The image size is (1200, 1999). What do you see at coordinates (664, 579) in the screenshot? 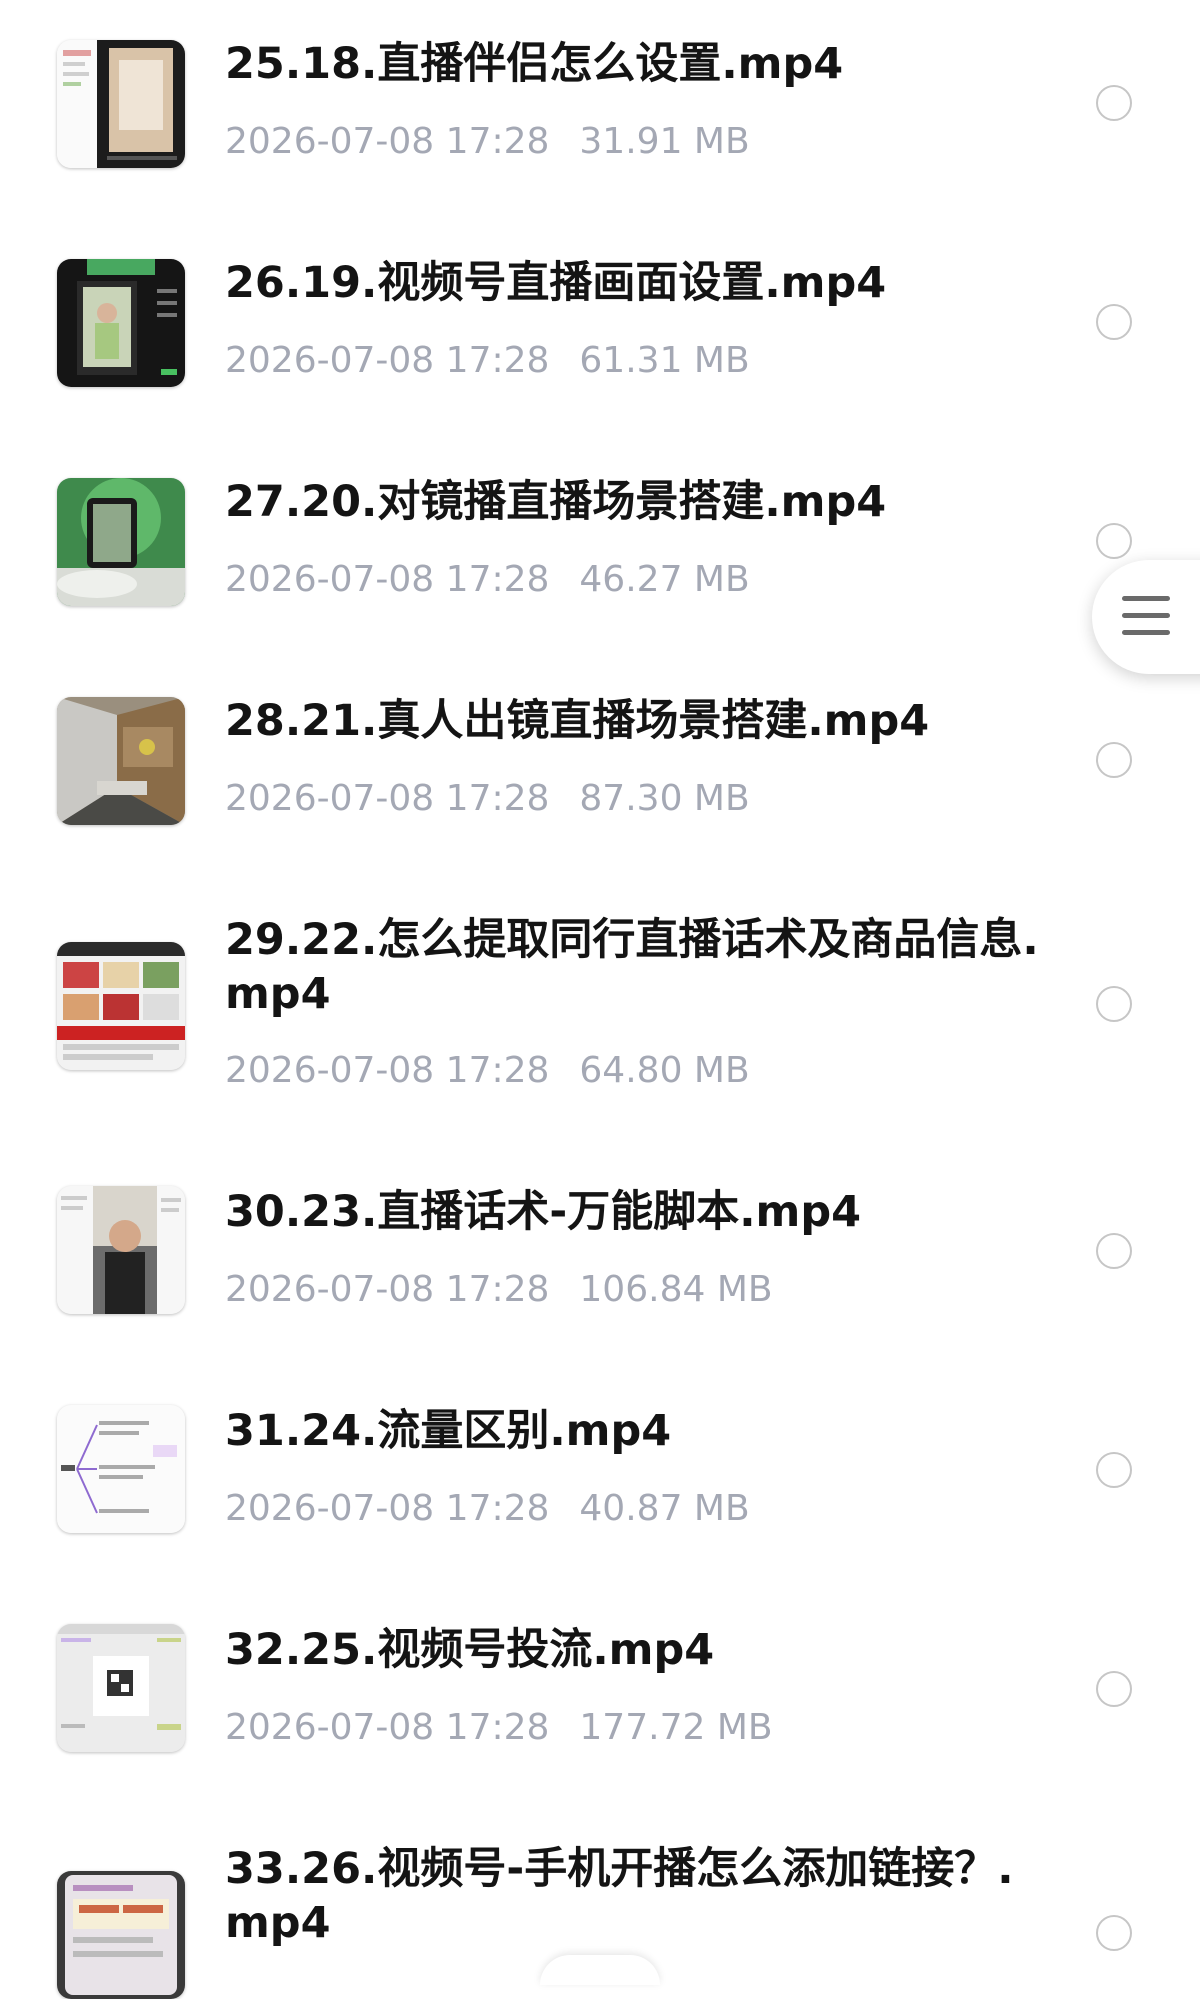
I see `file-size: 46.27 MB` at bounding box center [664, 579].